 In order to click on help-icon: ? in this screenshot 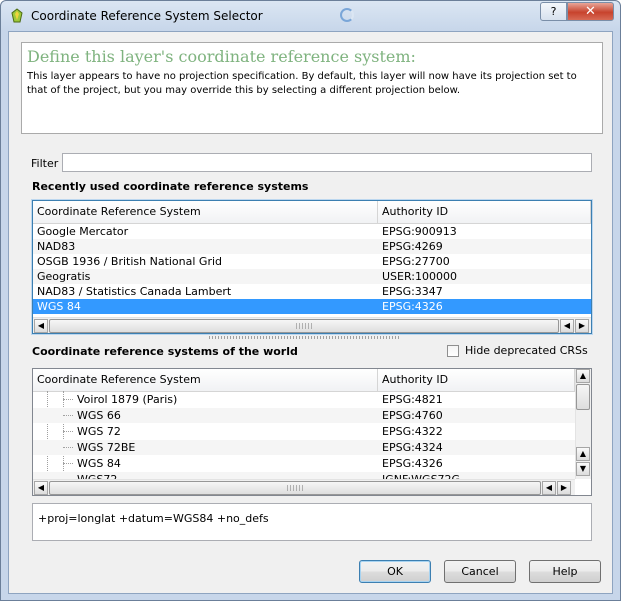, I will do `click(553, 11)`.